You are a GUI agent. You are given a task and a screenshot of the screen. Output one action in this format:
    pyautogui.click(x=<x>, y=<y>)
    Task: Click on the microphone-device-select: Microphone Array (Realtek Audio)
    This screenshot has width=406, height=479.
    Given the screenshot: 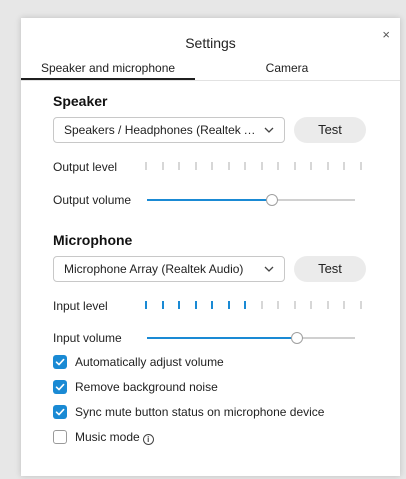 What is the action you would take?
    pyautogui.click(x=169, y=269)
    